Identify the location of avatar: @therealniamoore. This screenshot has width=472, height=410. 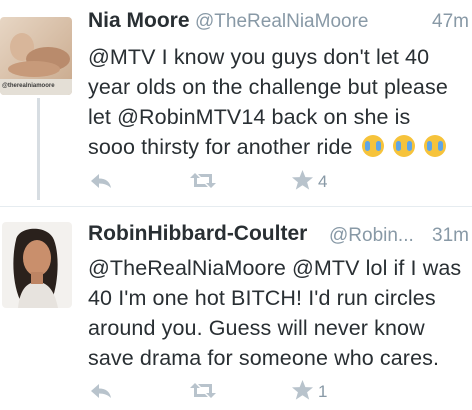
(36, 56).